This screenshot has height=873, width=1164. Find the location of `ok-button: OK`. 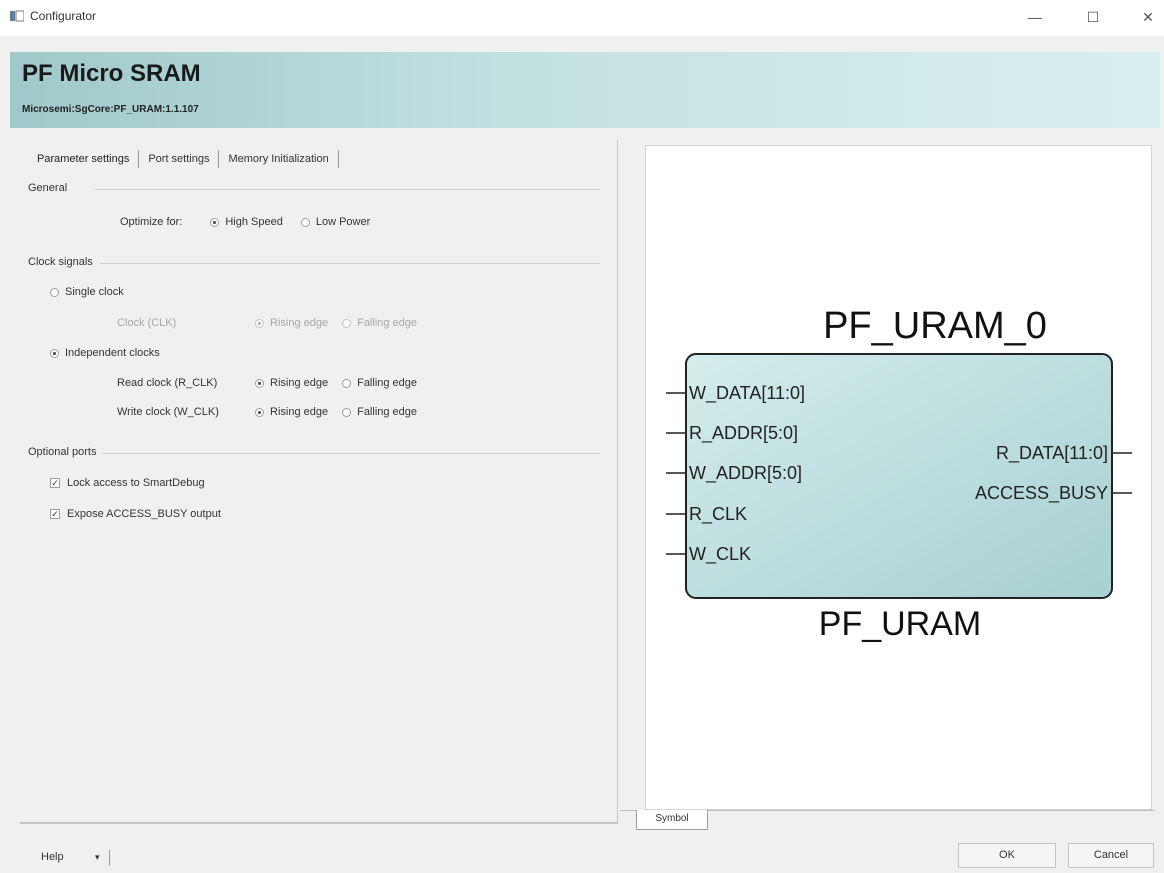

ok-button: OK is located at coordinates (1007, 855).